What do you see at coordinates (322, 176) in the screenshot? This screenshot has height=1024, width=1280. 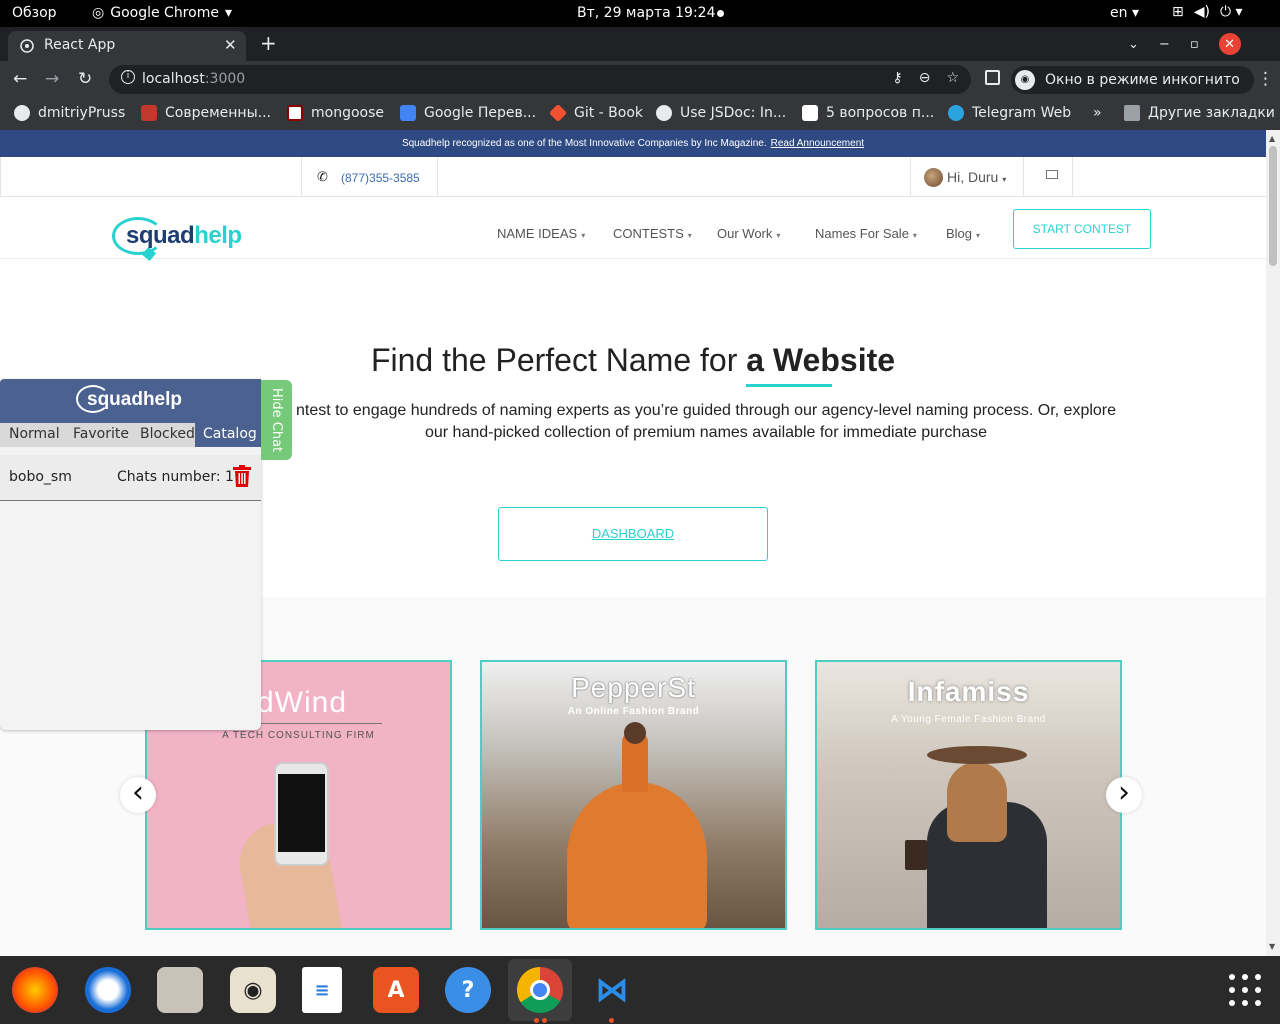 I see `phone-icon: ✆` at bounding box center [322, 176].